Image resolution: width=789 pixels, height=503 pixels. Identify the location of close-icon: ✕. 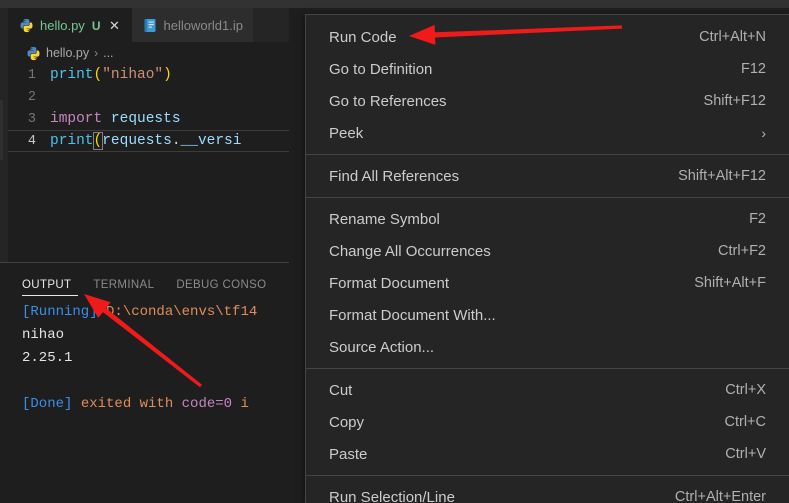
(114, 26).